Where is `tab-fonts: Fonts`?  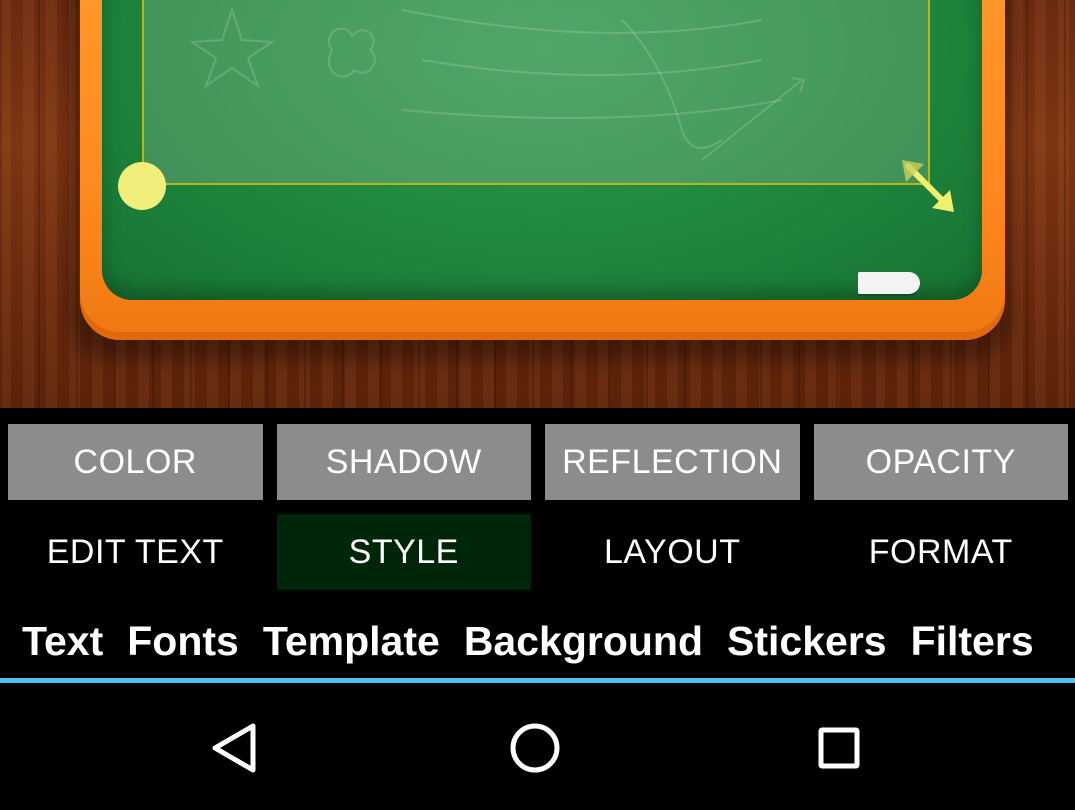
tab-fonts: Fonts is located at coordinates (183, 641).